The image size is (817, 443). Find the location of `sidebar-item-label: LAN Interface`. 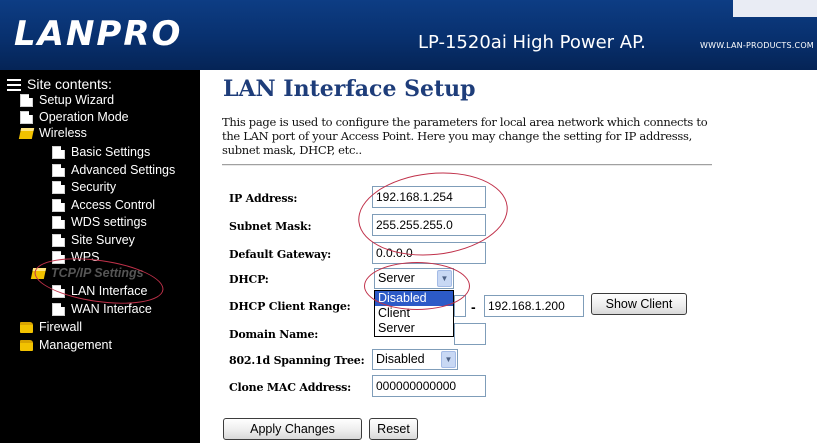

sidebar-item-label: LAN Interface is located at coordinates (109, 291).